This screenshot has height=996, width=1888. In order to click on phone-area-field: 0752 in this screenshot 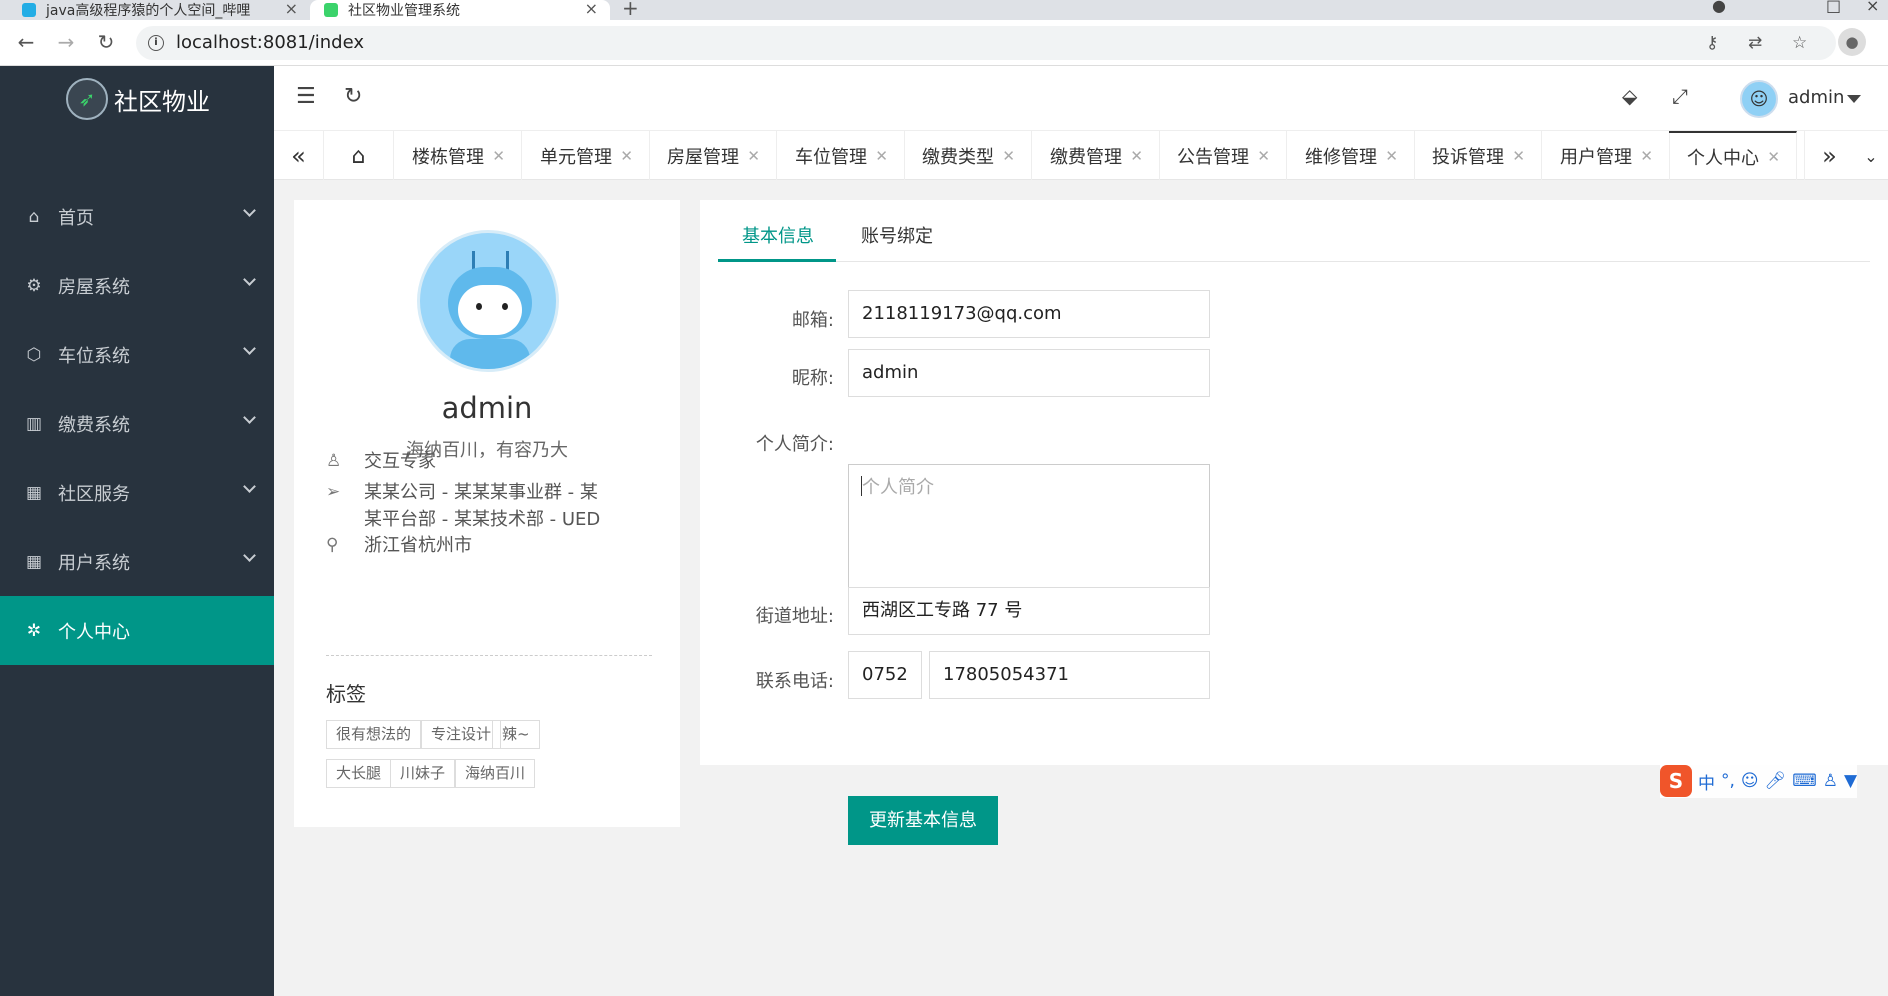, I will do `click(885, 675)`.